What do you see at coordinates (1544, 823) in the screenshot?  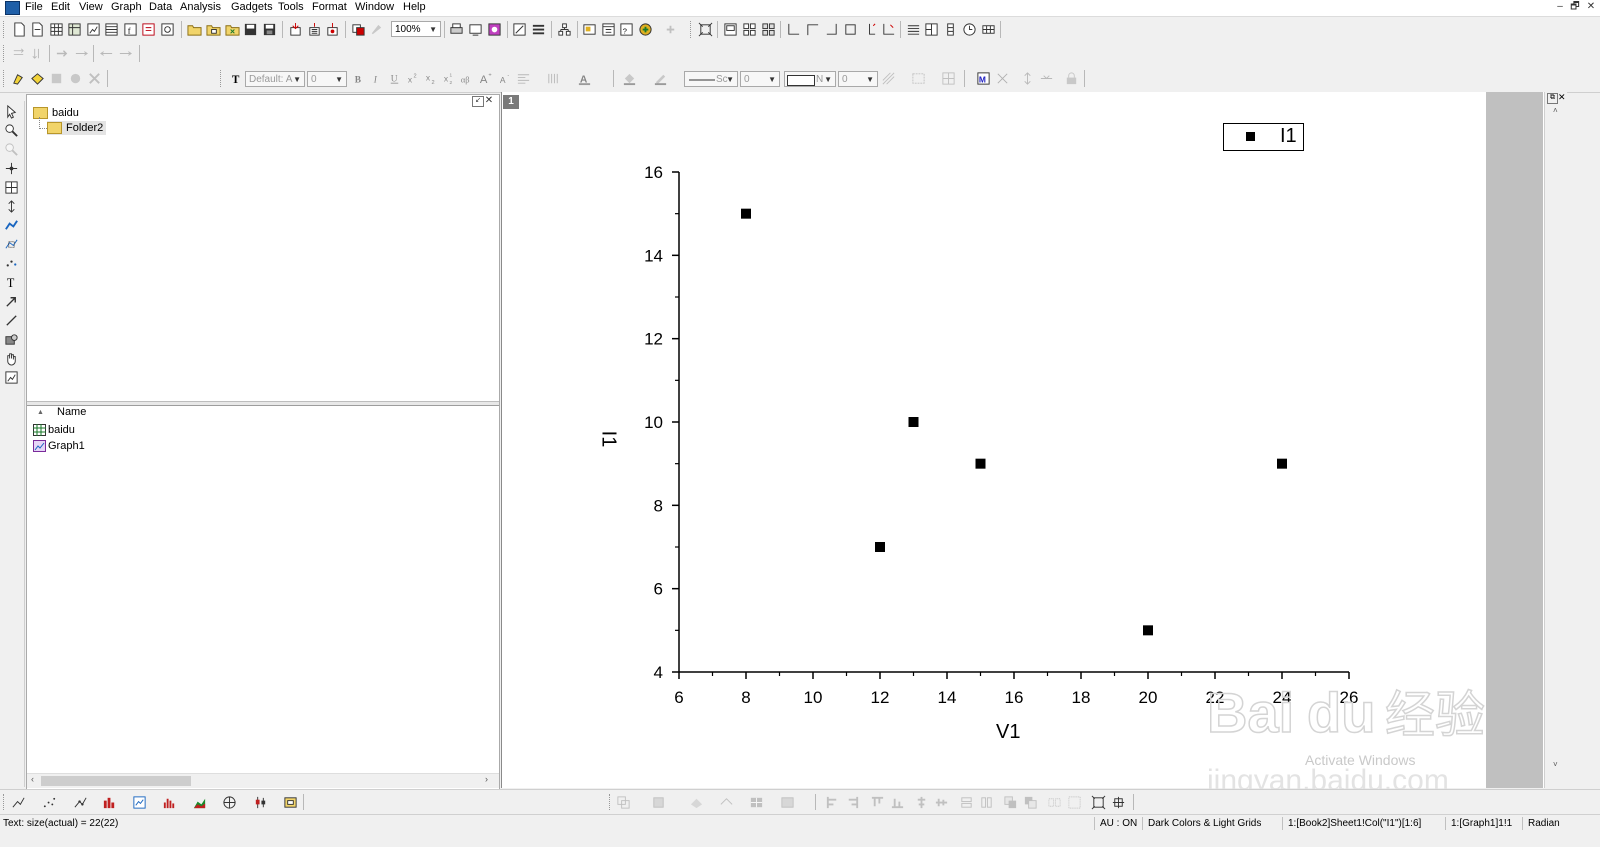 I see `status-angle-unit: Radian` at bounding box center [1544, 823].